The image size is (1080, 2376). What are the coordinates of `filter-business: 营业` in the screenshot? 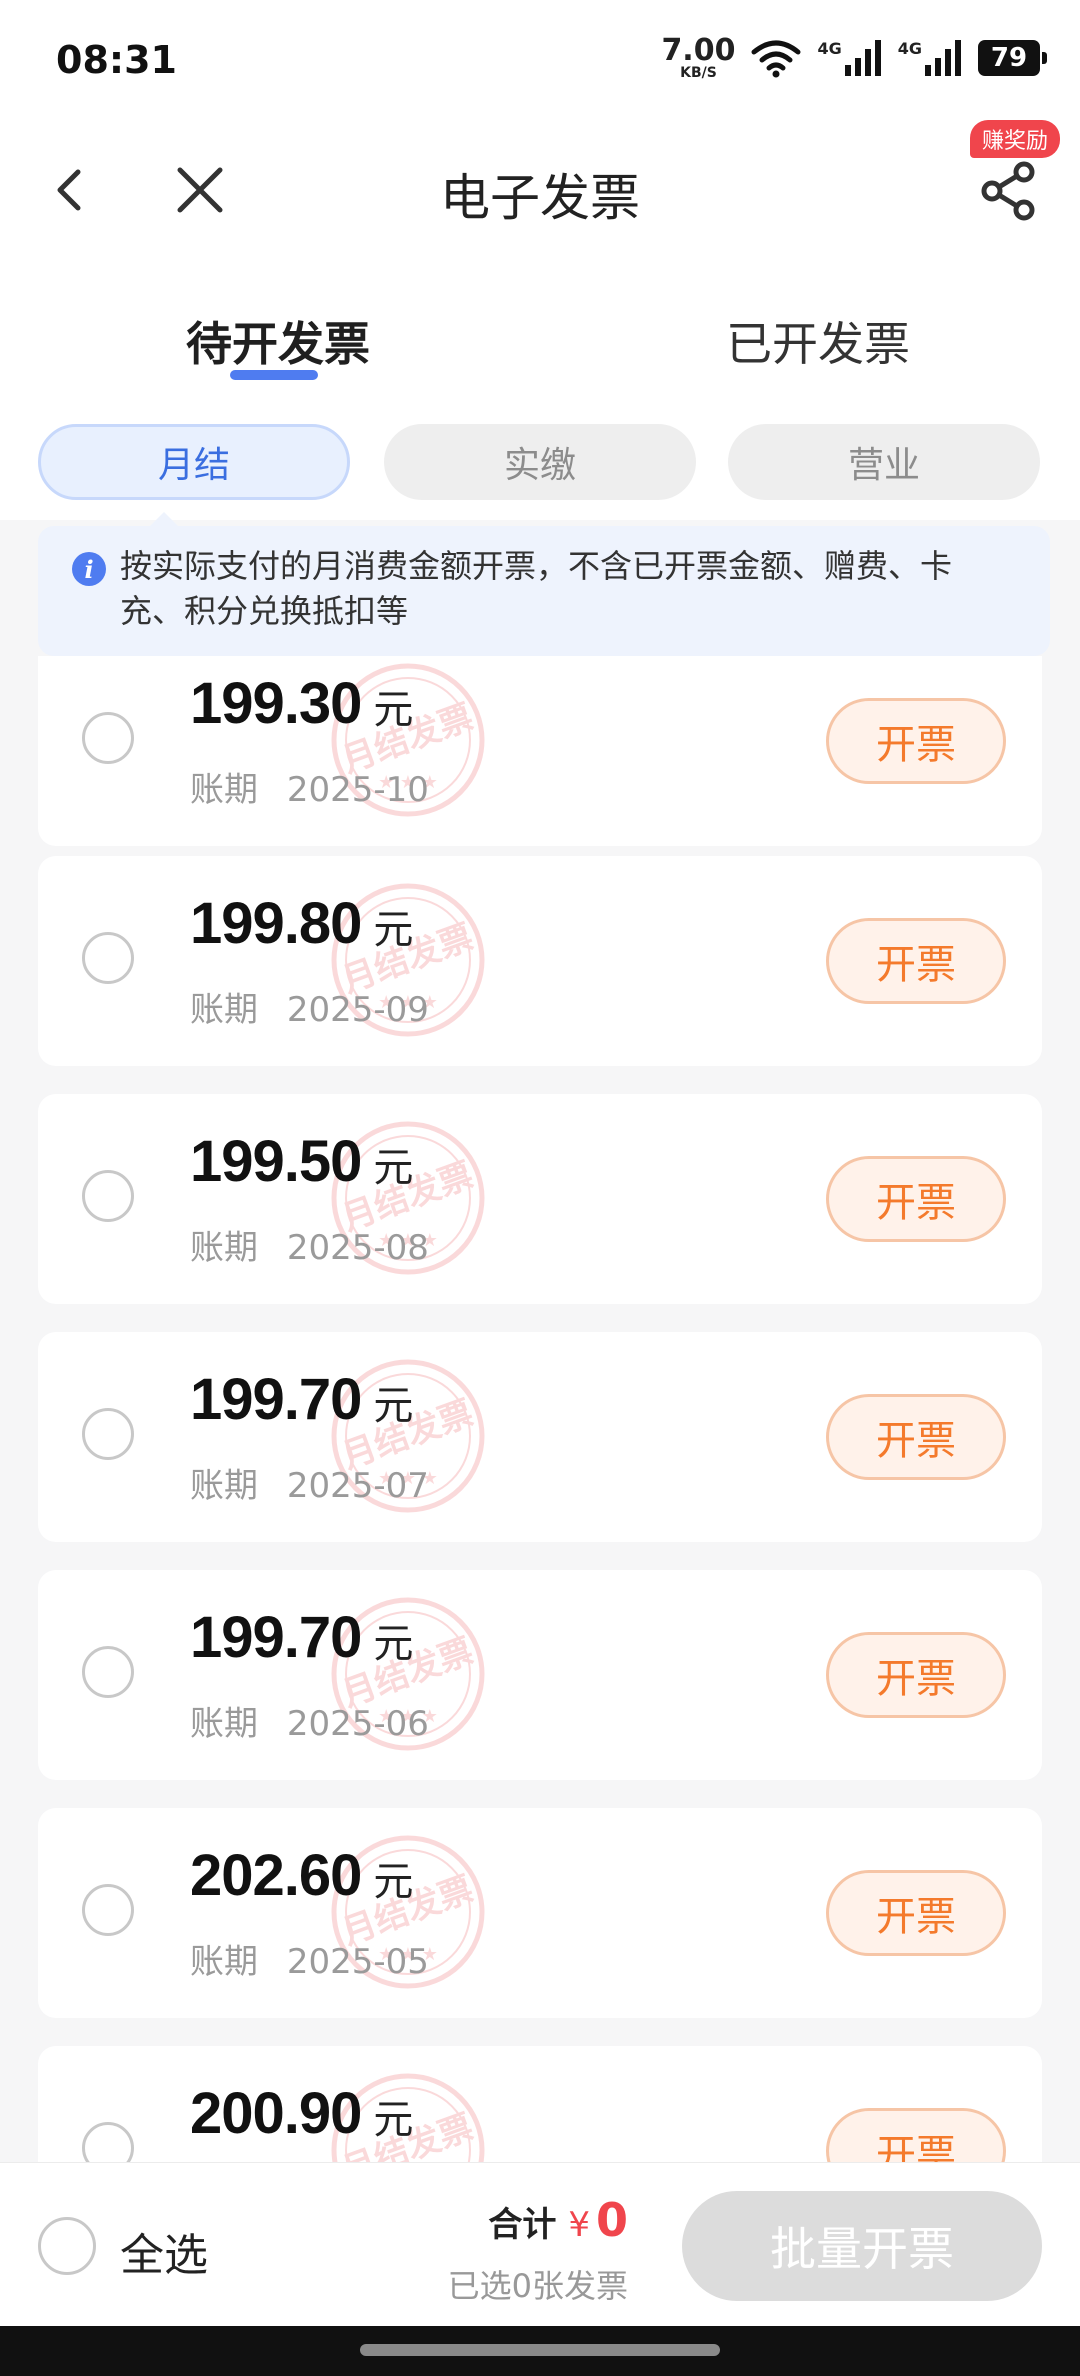 It's located at (884, 462).